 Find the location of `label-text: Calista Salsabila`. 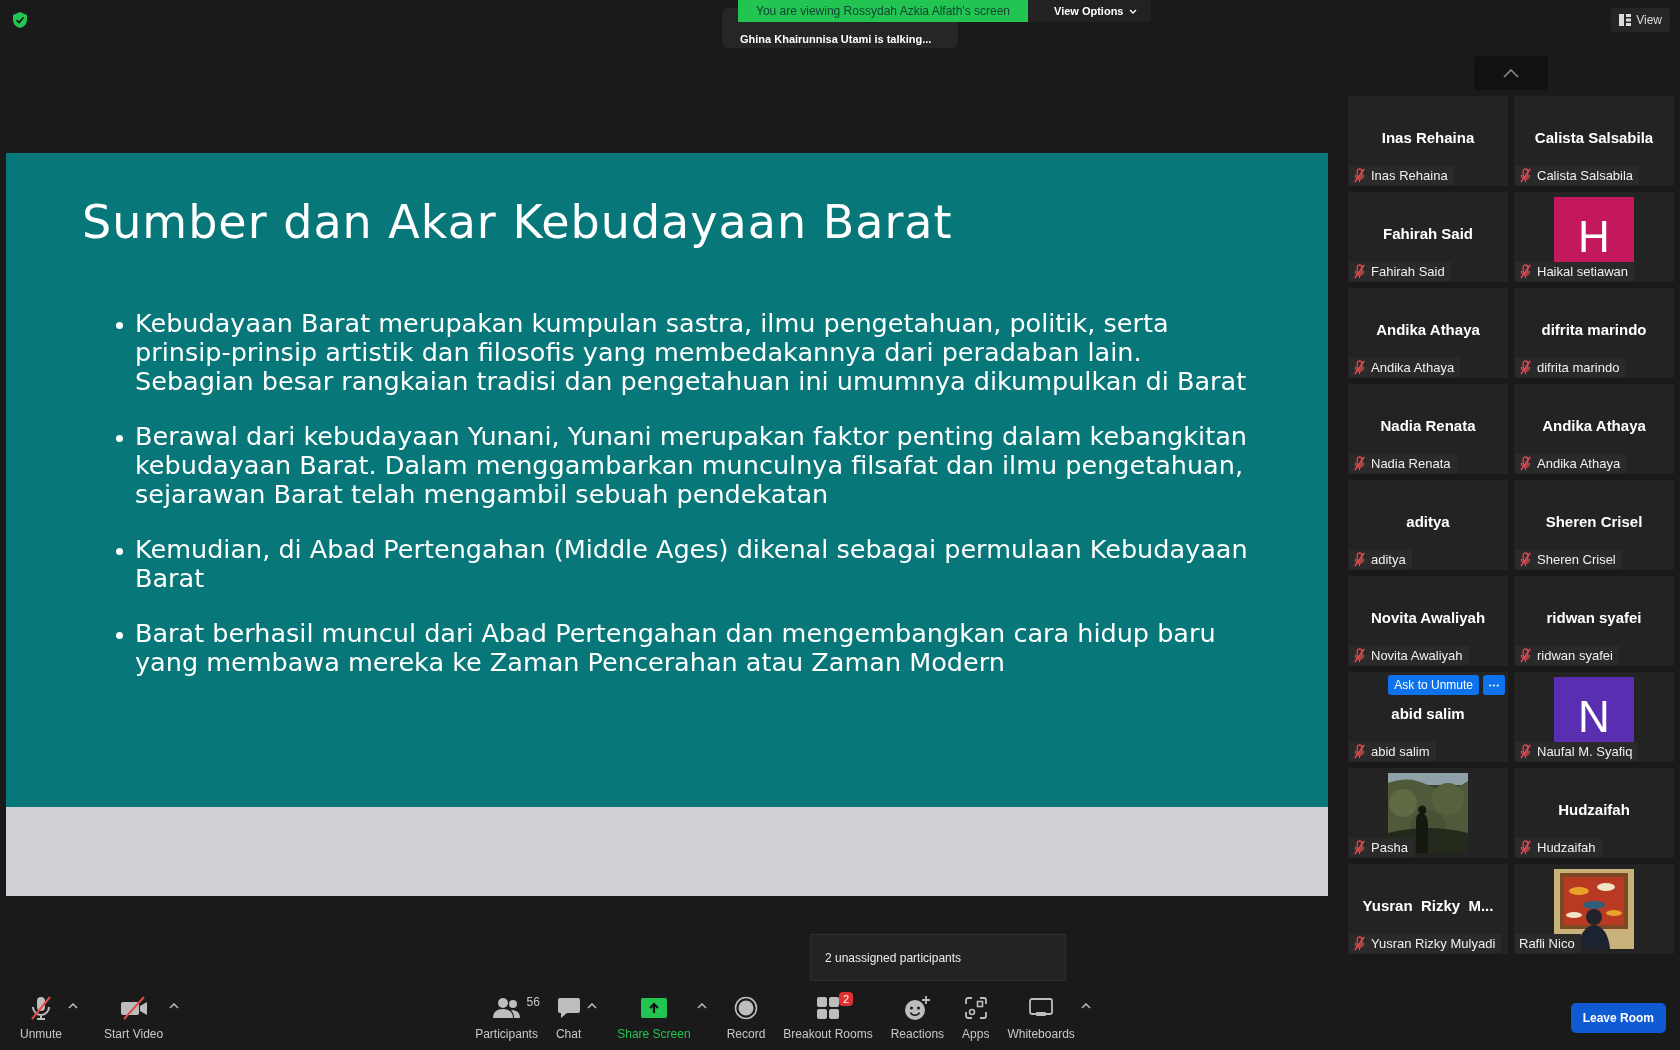

label-text: Calista Salsabila is located at coordinates (1585, 175).